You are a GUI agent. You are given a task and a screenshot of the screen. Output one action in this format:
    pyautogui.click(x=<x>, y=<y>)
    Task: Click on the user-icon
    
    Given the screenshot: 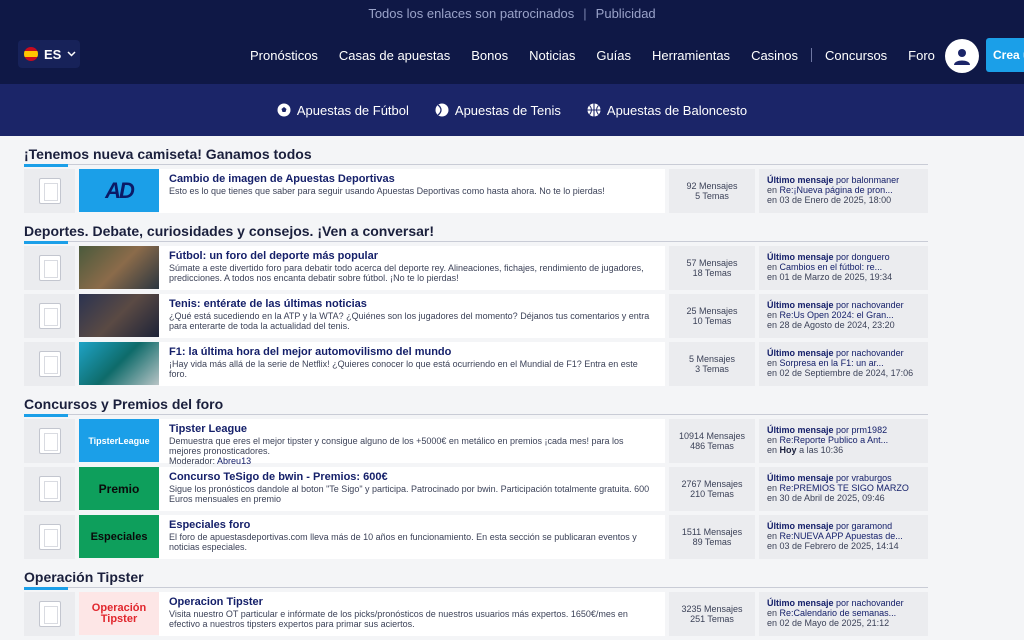 What is the action you would take?
    pyautogui.click(x=962, y=57)
    